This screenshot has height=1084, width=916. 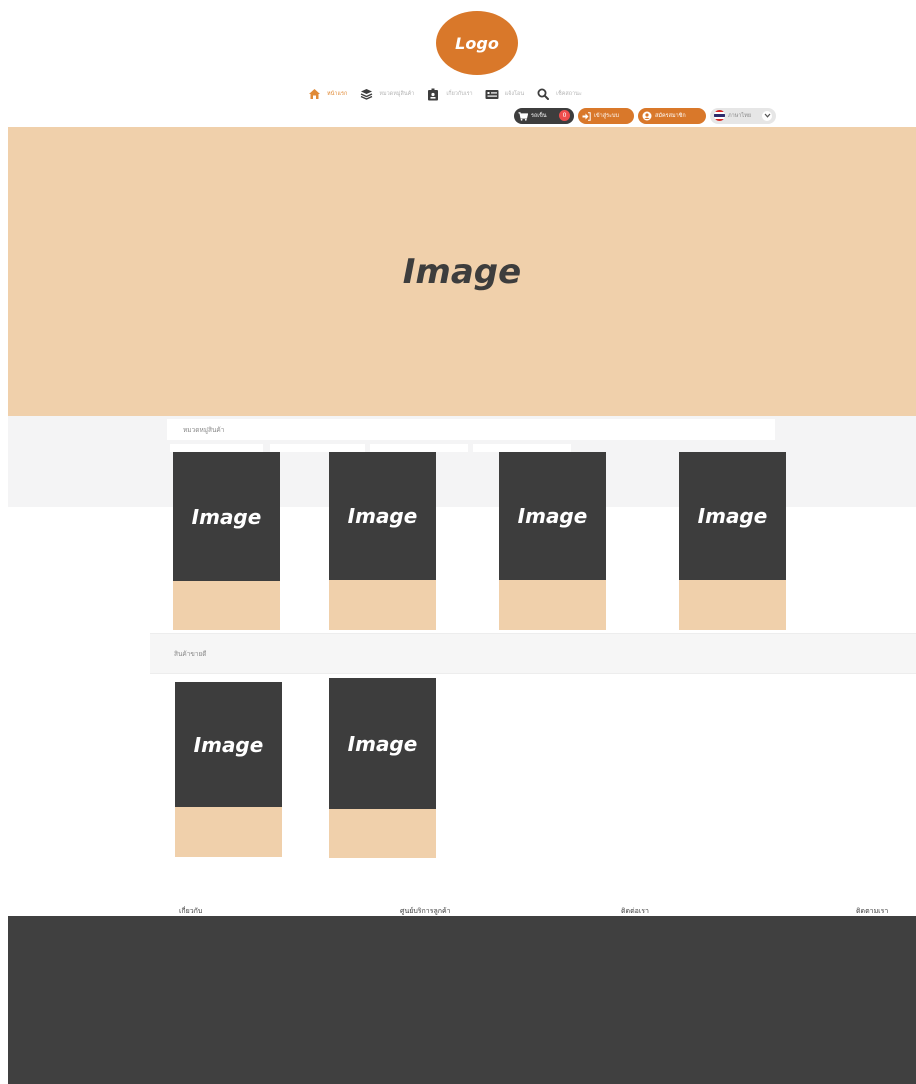 I want to click on login-button: เข้าสู่ระบบ, so click(x=606, y=115).